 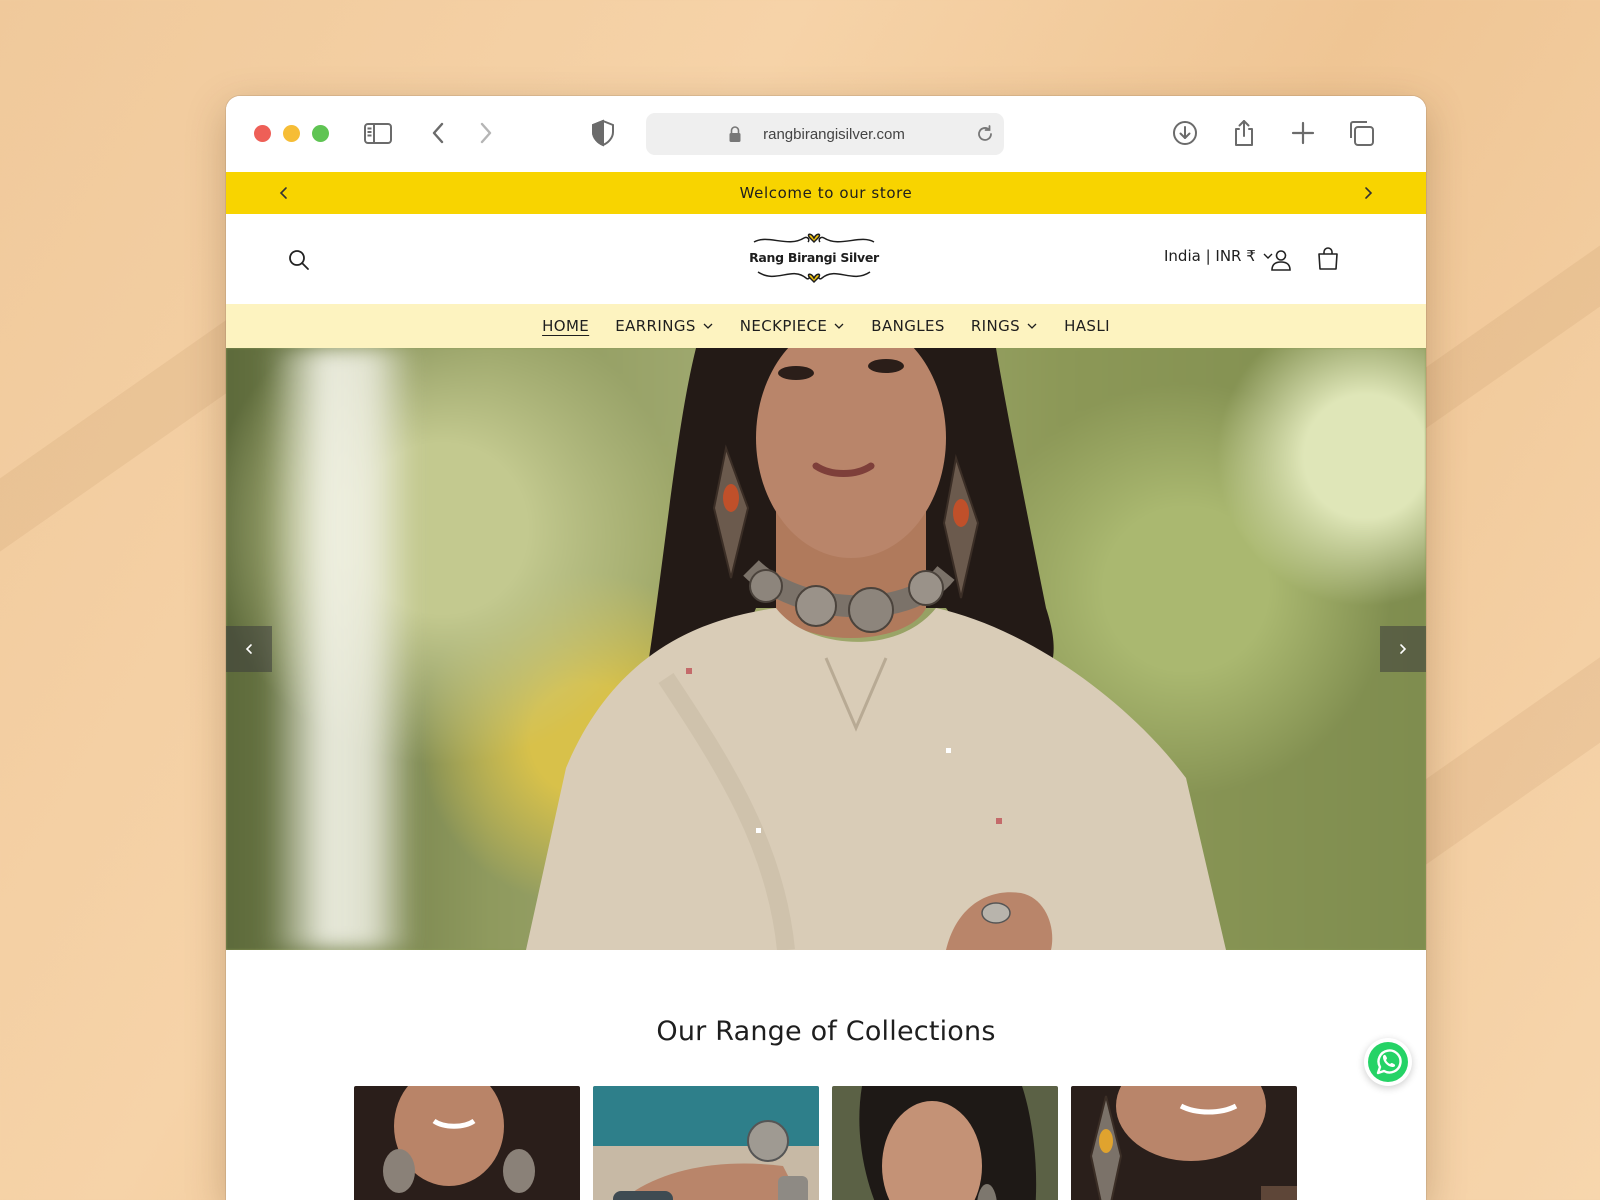 What do you see at coordinates (320, 133) in the screenshot?
I see `zoom-window-button` at bounding box center [320, 133].